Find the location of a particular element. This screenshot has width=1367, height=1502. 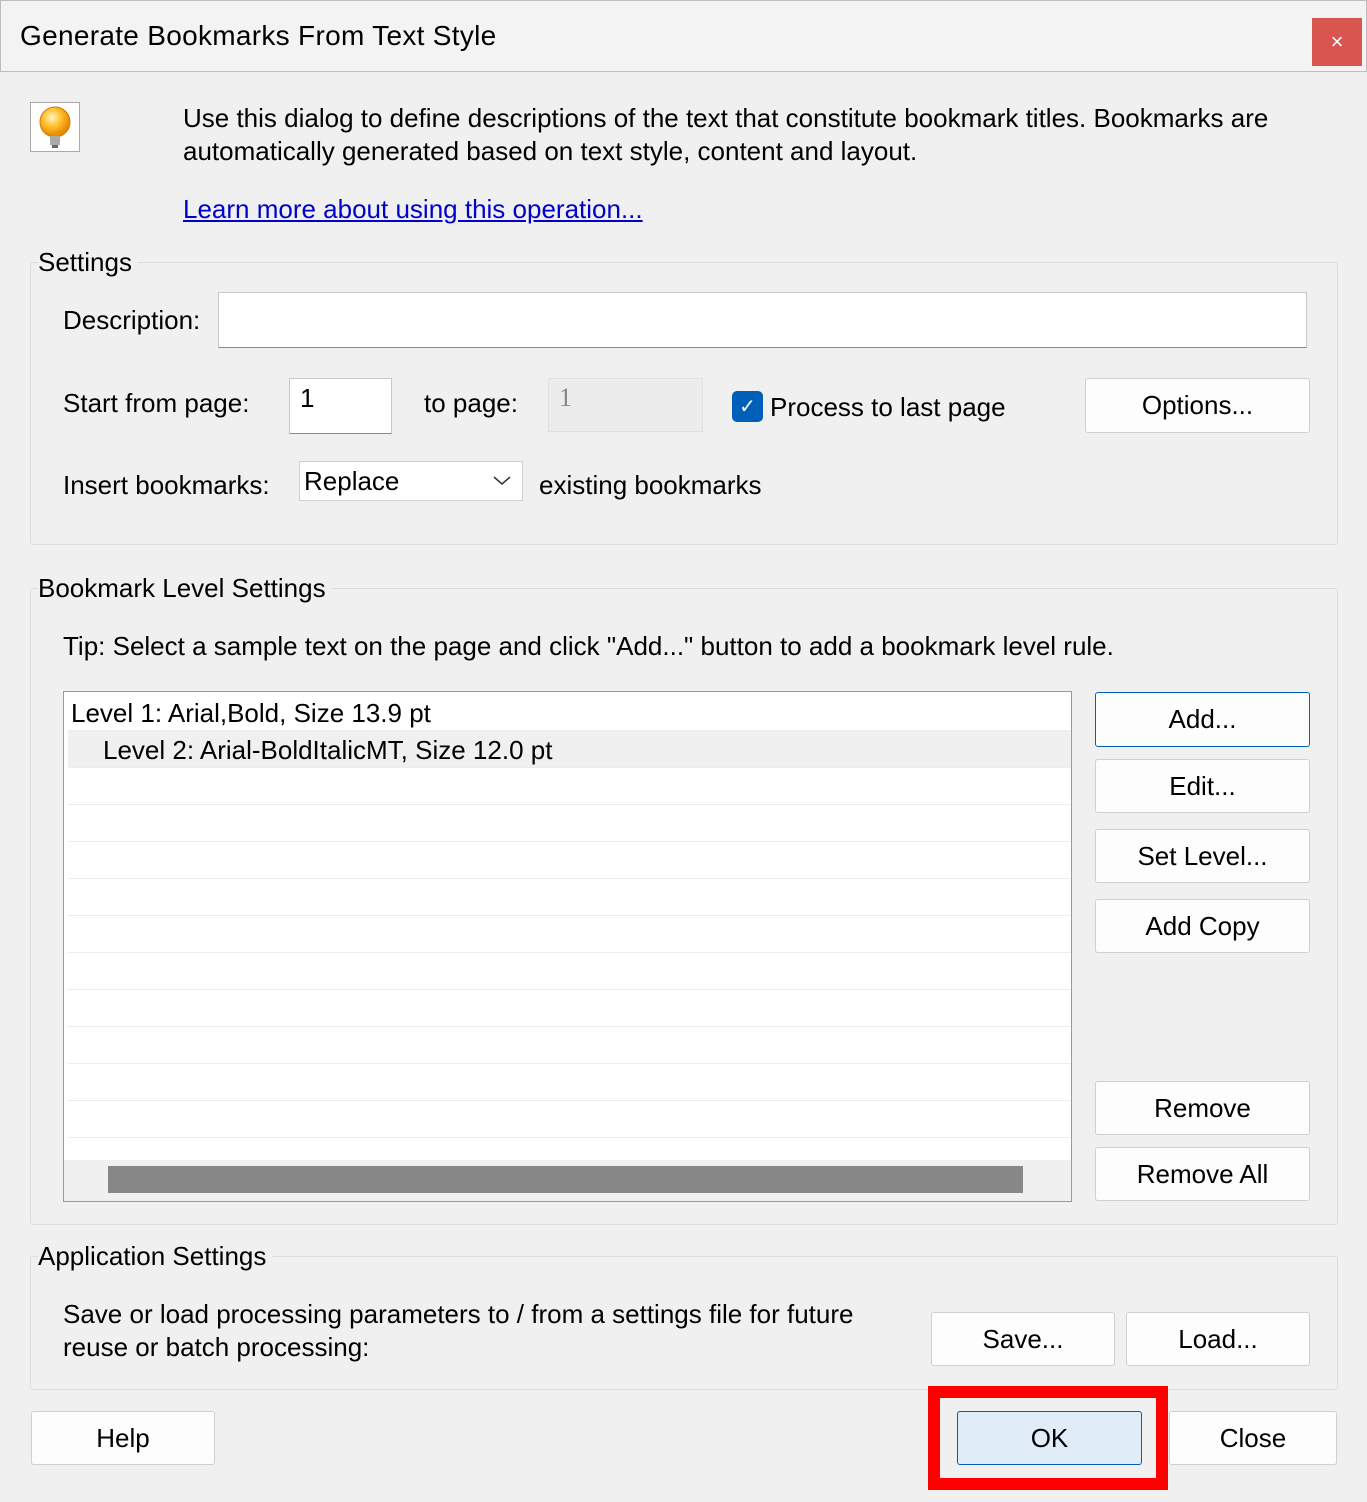

app-settings-text-line2: reuse or batch processing: is located at coordinates (216, 1347).